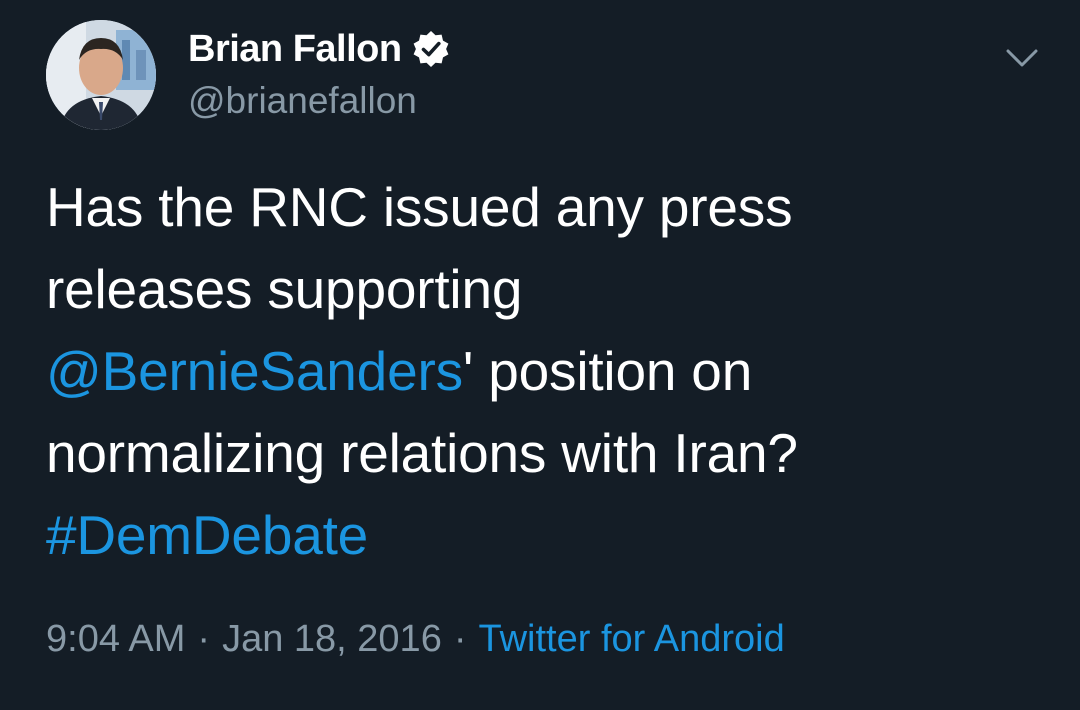 The image size is (1080, 710). What do you see at coordinates (284, 289) in the screenshot?
I see `tweet-text-segment: releases supporting` at bounding box center [284, 289].